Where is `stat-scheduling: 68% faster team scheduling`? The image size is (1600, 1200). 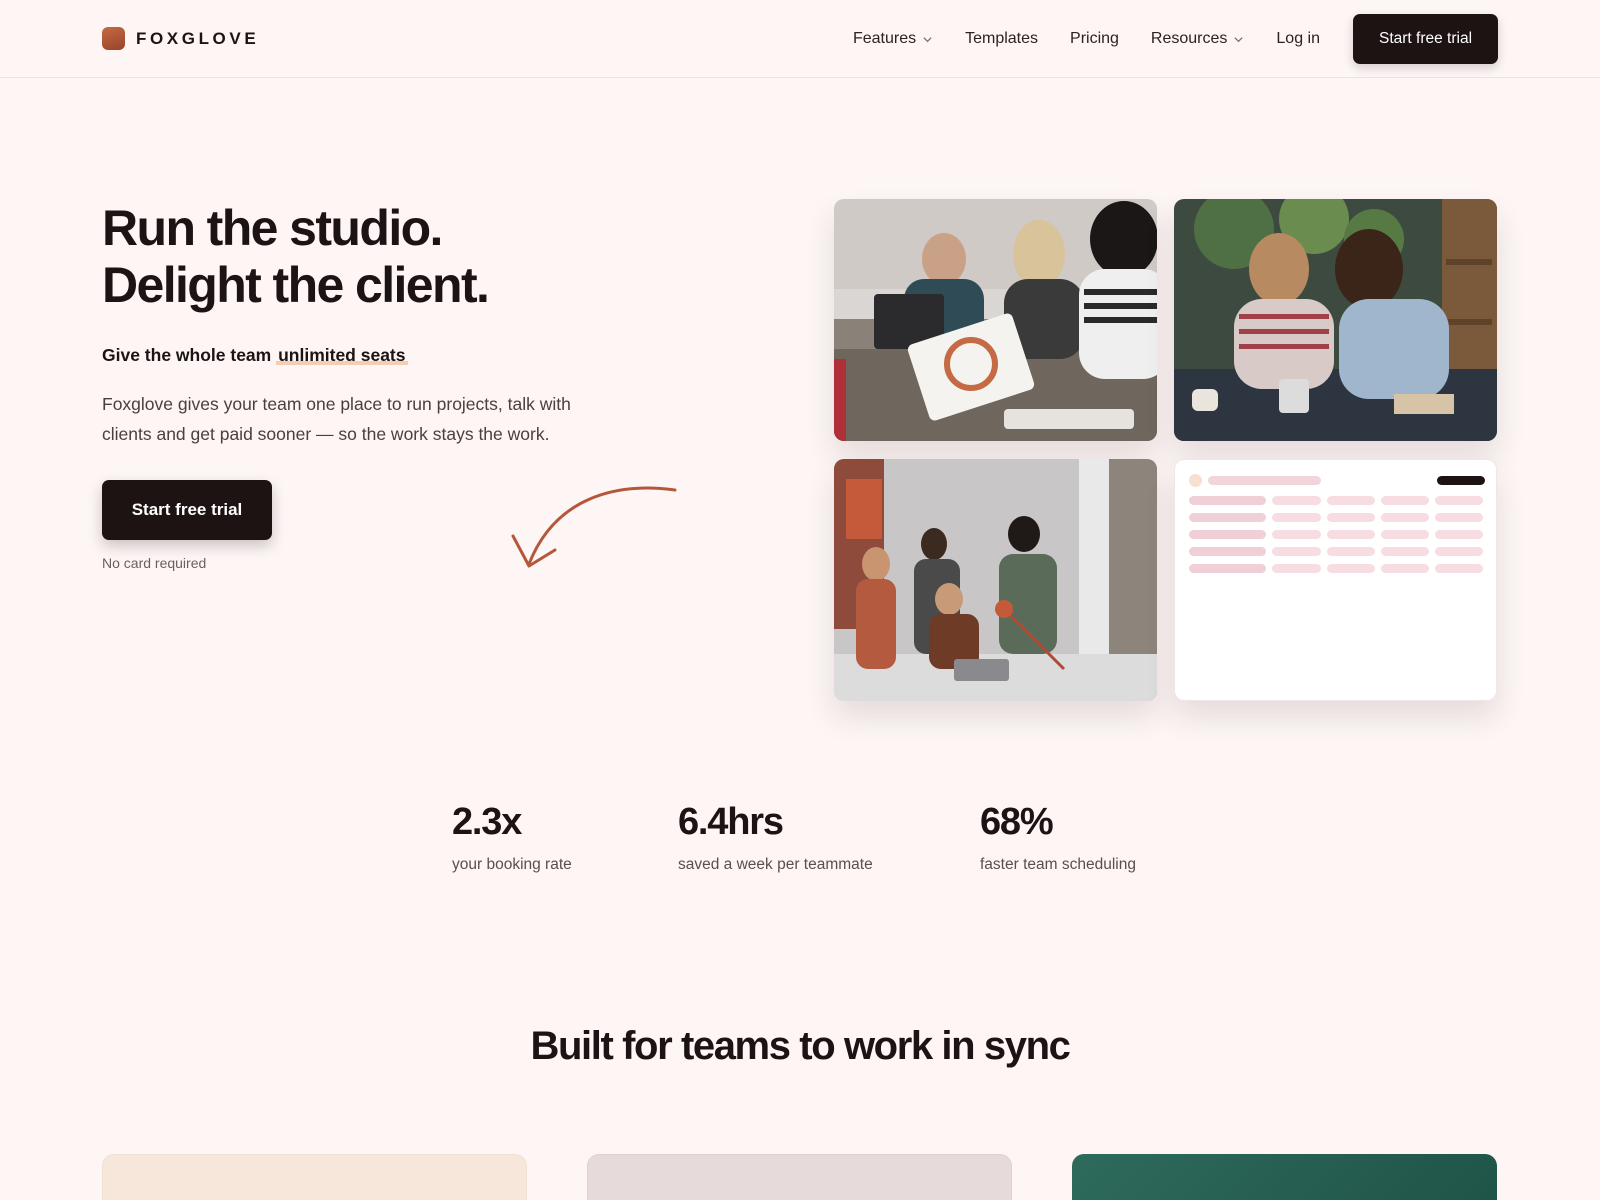
stat-scheduling: 68% faster team scheduling is located at coordinates (1058, 837).